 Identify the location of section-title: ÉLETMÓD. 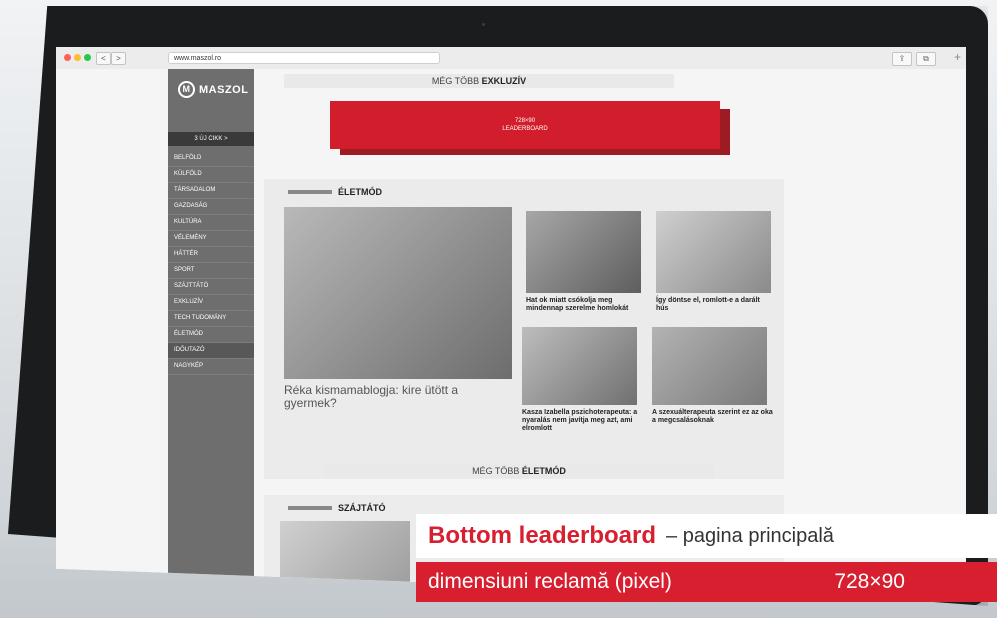
(360, 192).